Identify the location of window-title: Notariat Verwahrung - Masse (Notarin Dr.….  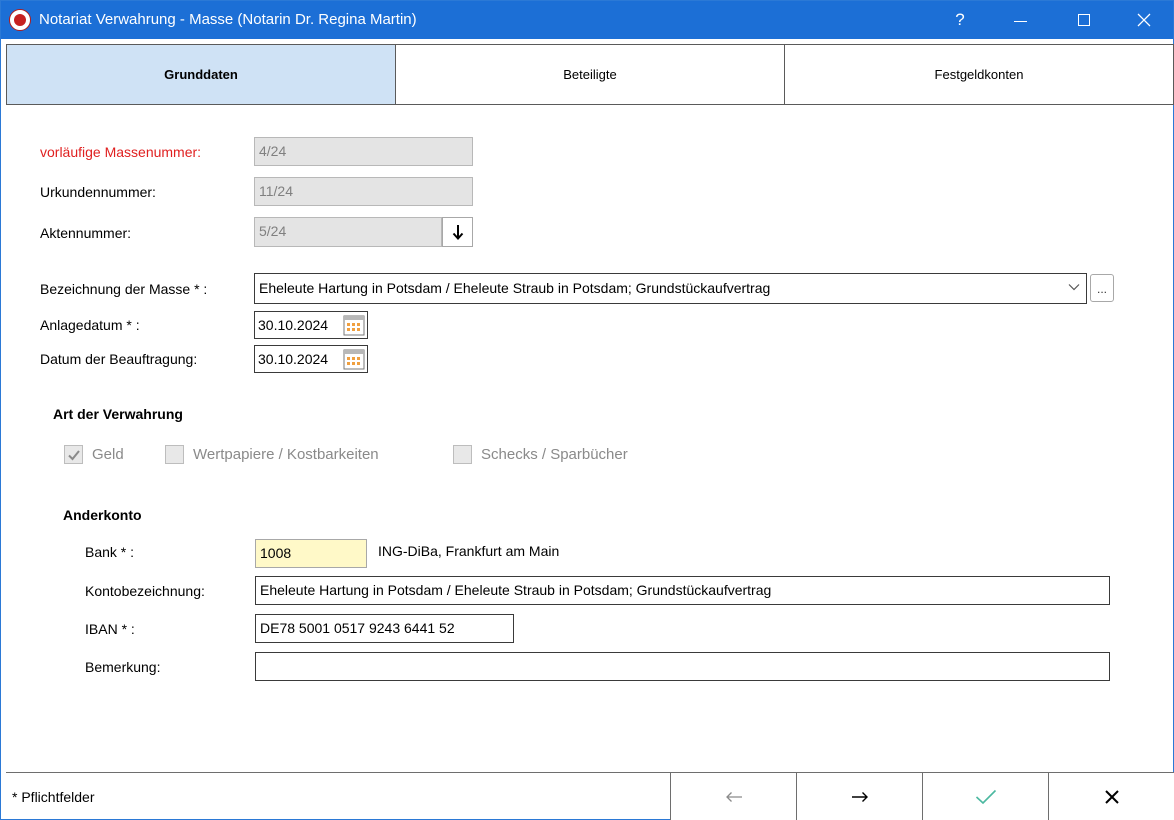
(228, 19).